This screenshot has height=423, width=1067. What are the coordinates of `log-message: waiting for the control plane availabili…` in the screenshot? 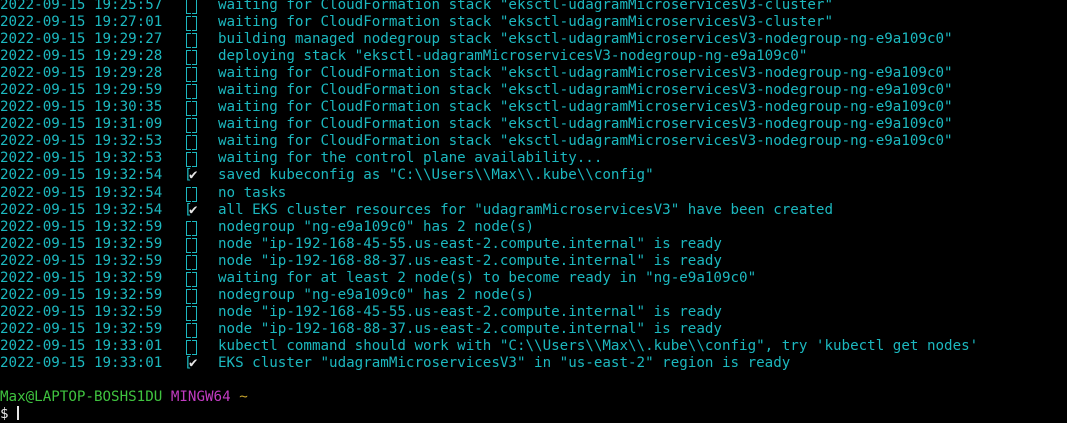 It's located at (410, 158).